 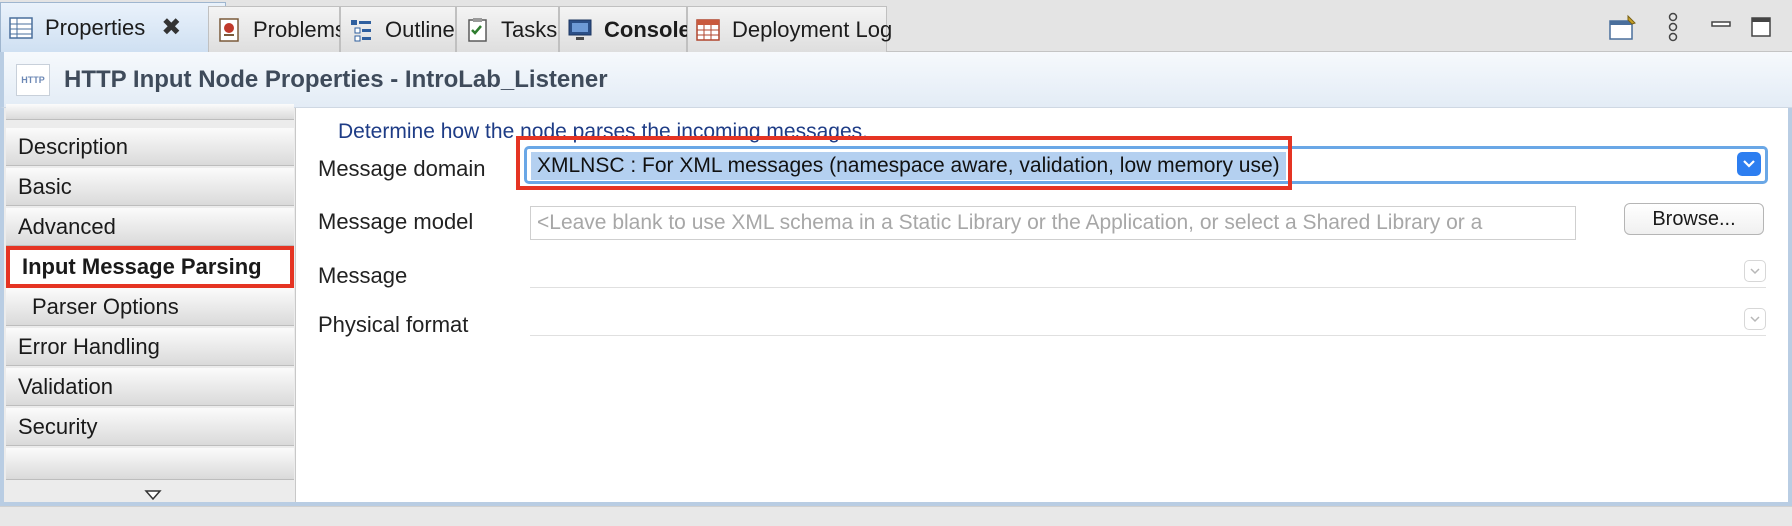 I want to click on message-label: Message, so click(x=363, y=275).